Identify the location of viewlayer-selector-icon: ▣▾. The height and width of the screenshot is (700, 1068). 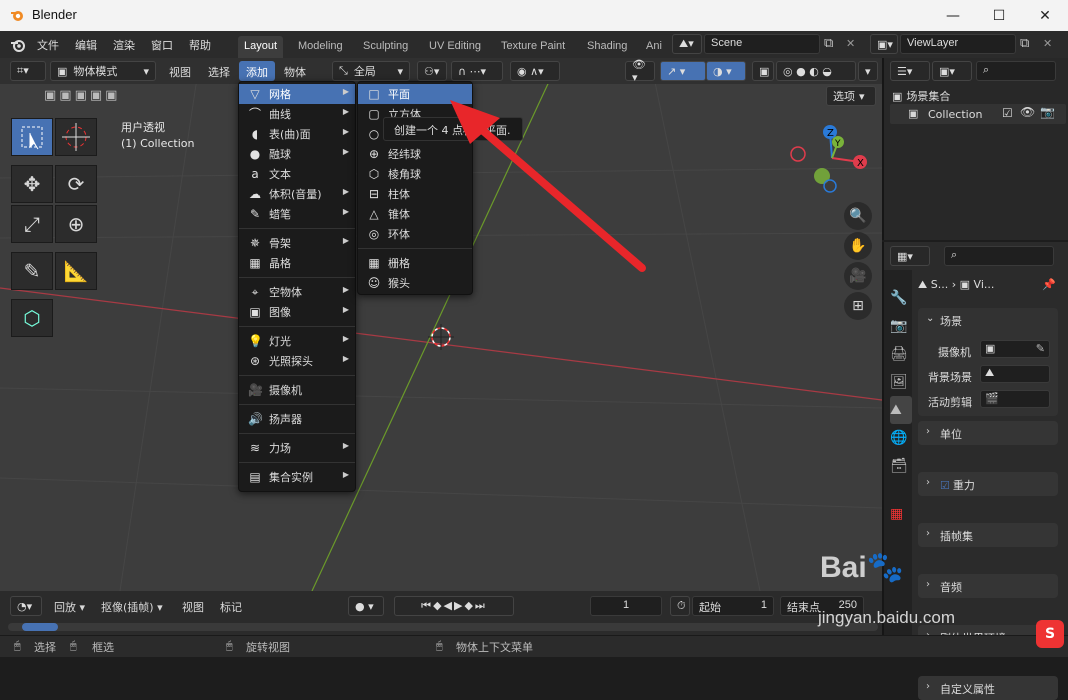
(884, 44).